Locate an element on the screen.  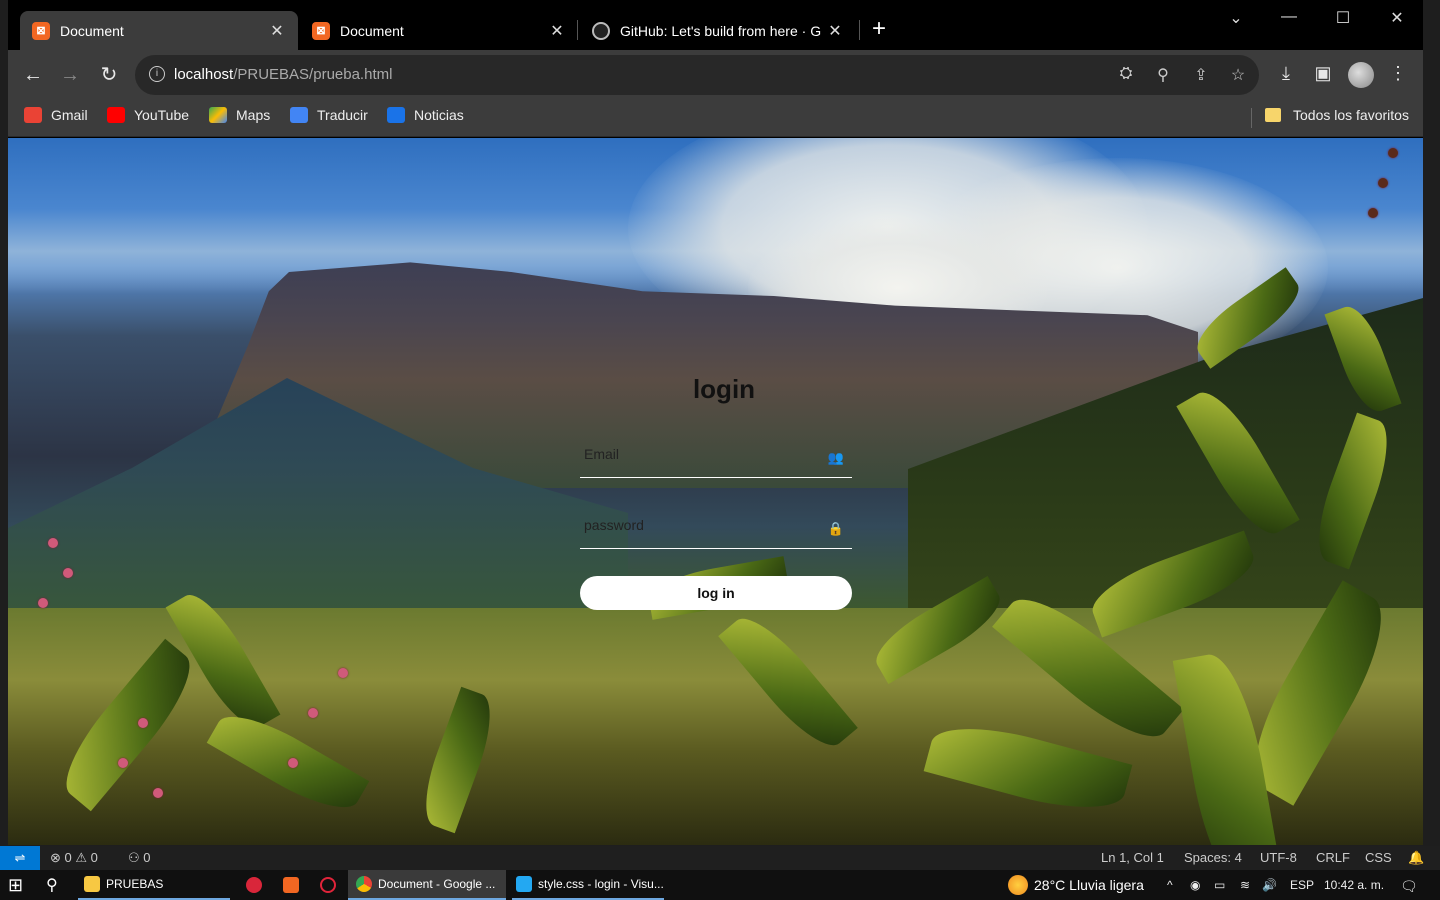
minimize-icon: — is located at coordinates (1289, 17).